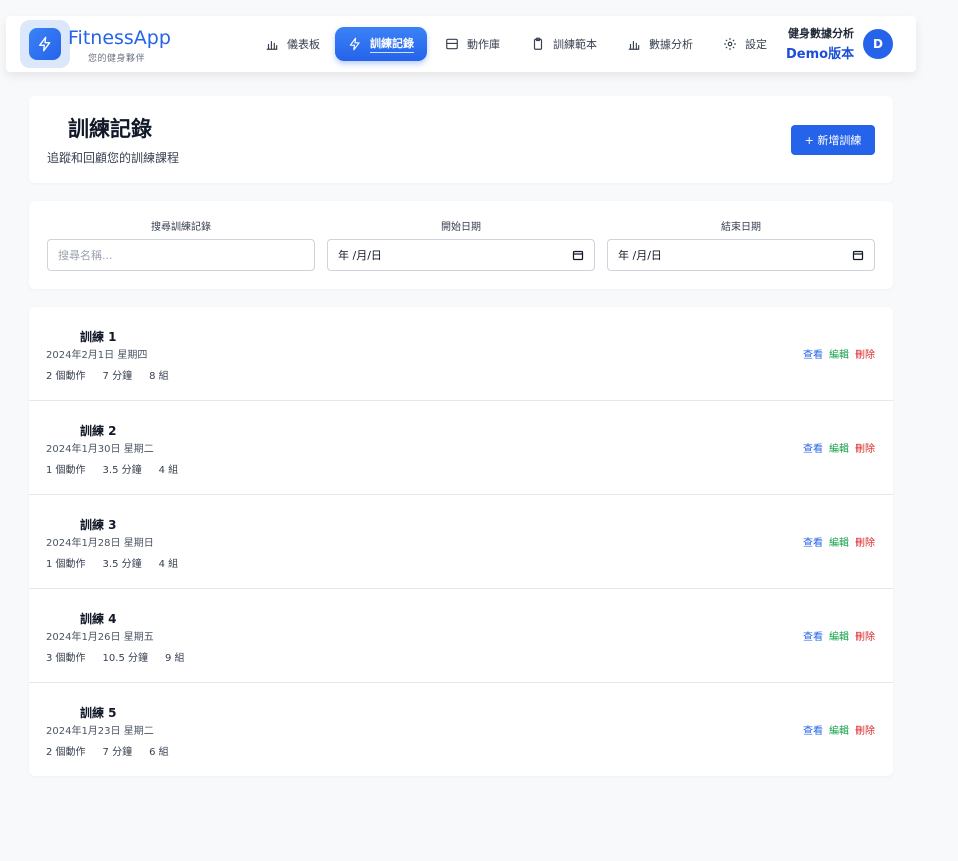 This screenshot has width=958, height=861. What do you see at coordinates (181, 227) in the screenshot?
I see `search-label: 搜尋訓練記錄` at bounding box center [181, 227].